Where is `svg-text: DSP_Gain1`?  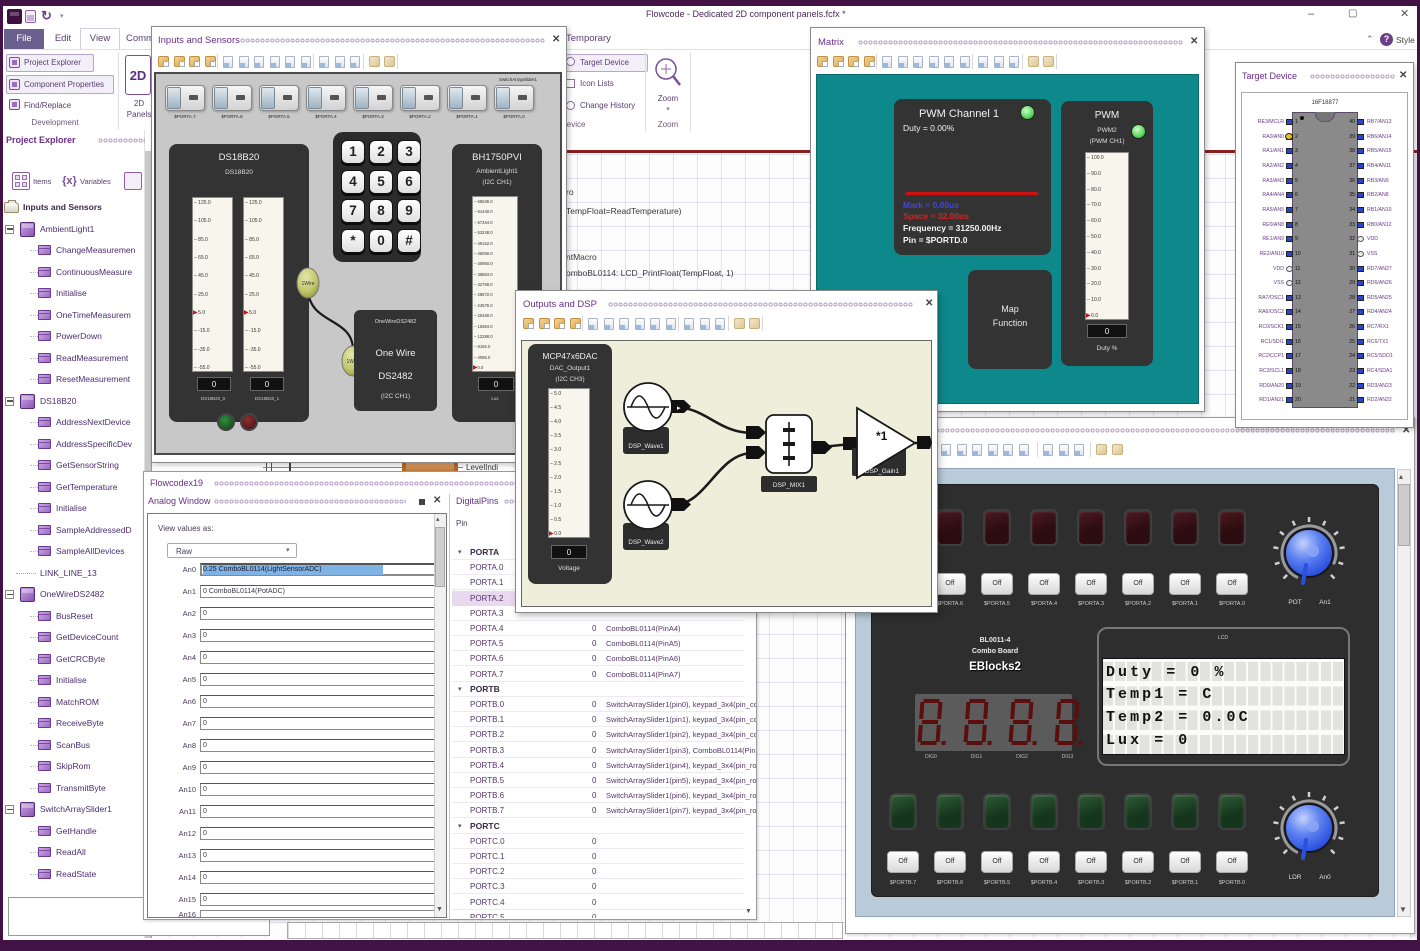 svg-text: DSP_Gain1 is located at coordinates (882, 471).